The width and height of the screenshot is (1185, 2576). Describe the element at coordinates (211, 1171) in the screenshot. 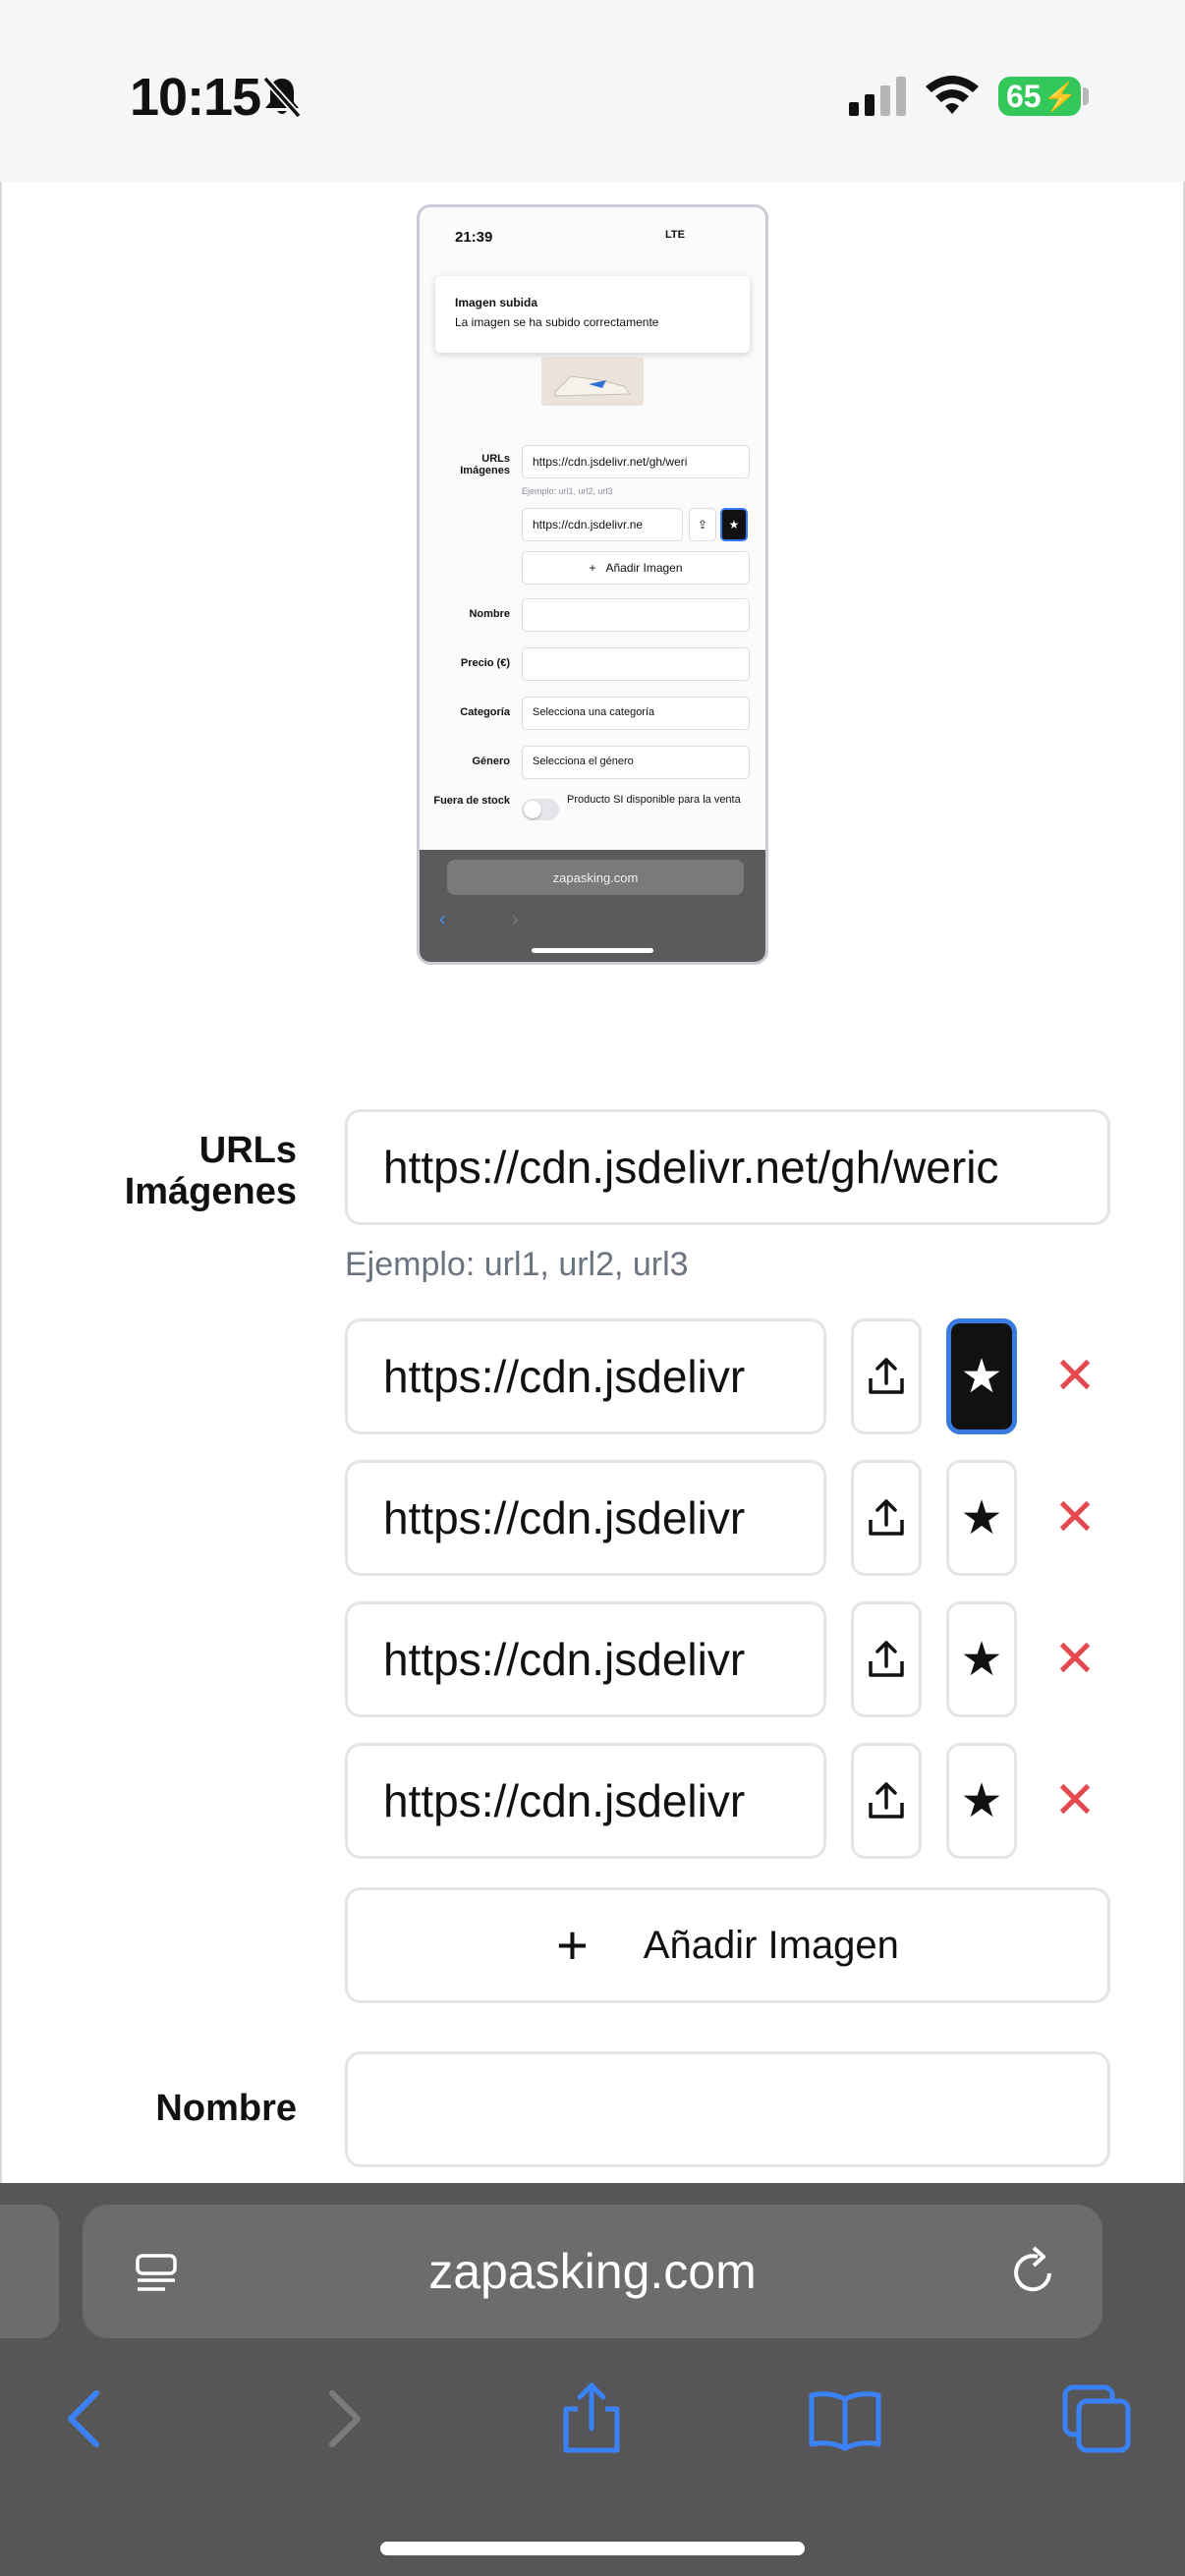

I see `urls-imagenes-label: URLs Imágenes` at that location.